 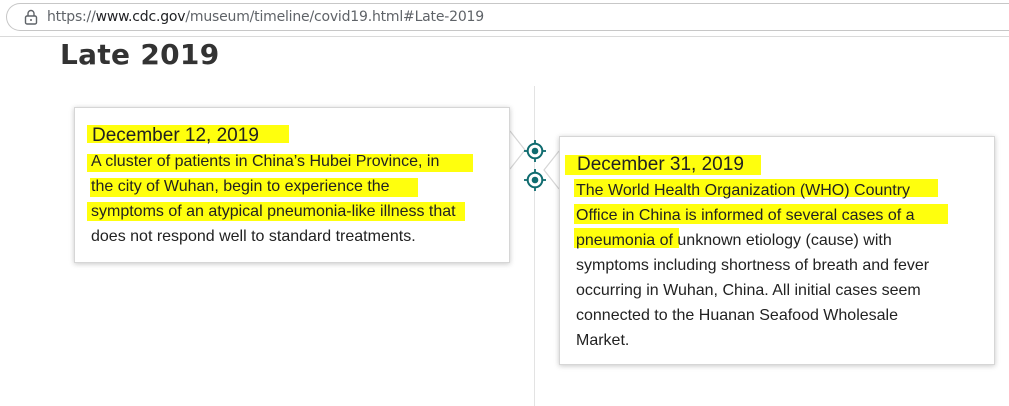 I want to click on url-host: www.cdc.gov, so click(x=140, y=17).